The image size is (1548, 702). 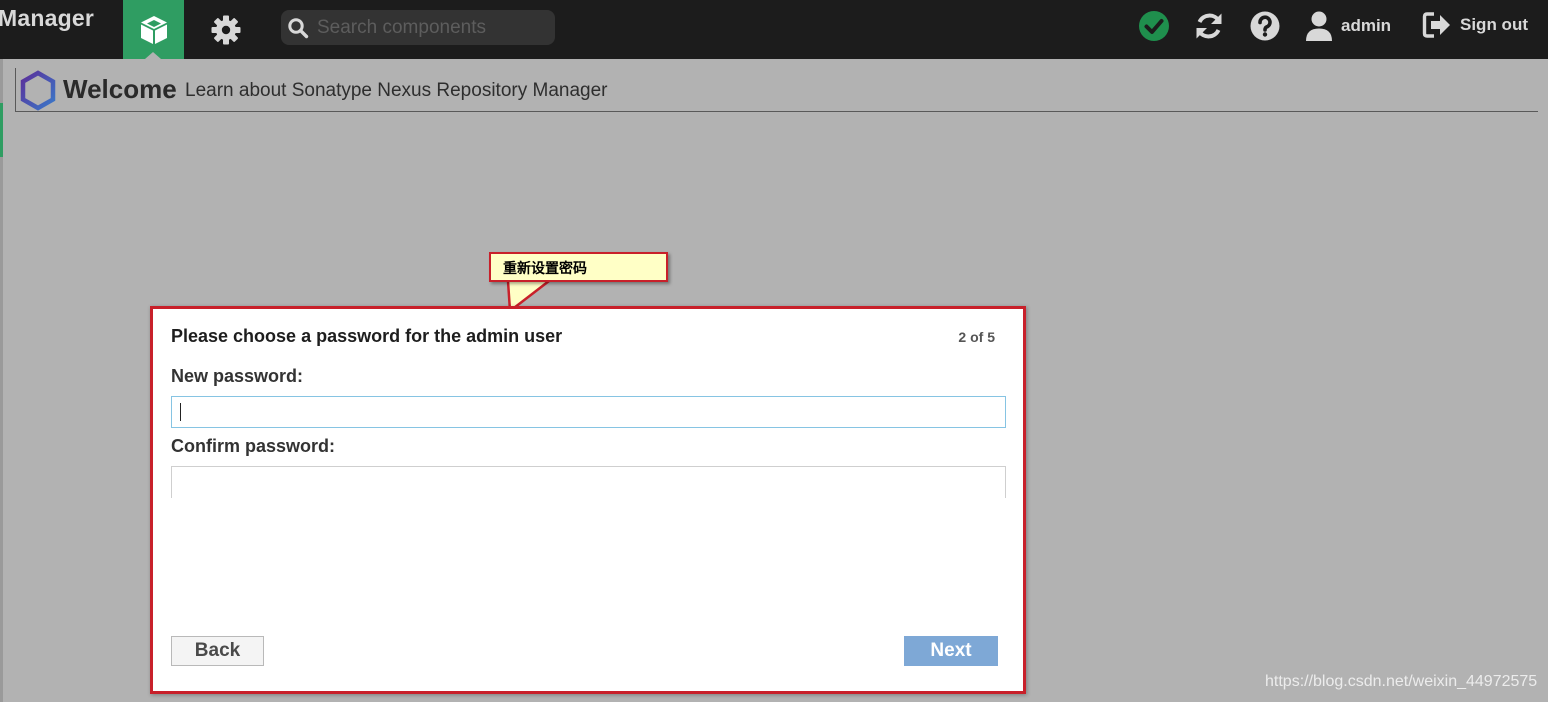 What do you see at coordinates (1366, 25) in the screenshot?
I see `user-name: admin` at bounding box center [1366, 25].